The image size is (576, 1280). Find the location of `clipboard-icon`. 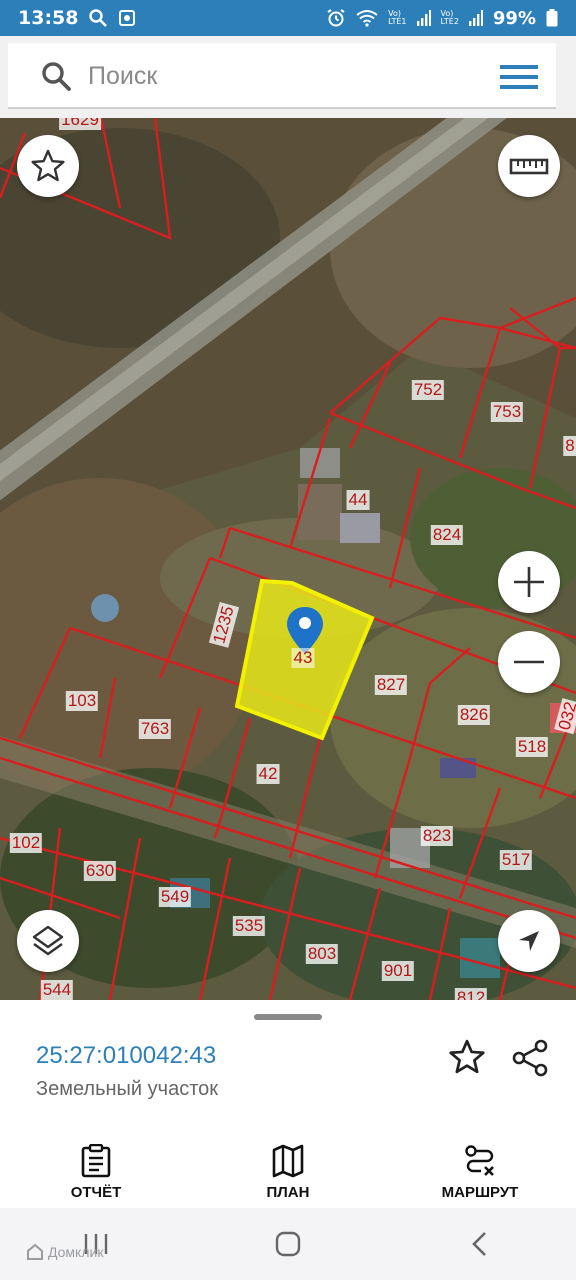

clipboard-icon is located at coordinates (96, 1161).